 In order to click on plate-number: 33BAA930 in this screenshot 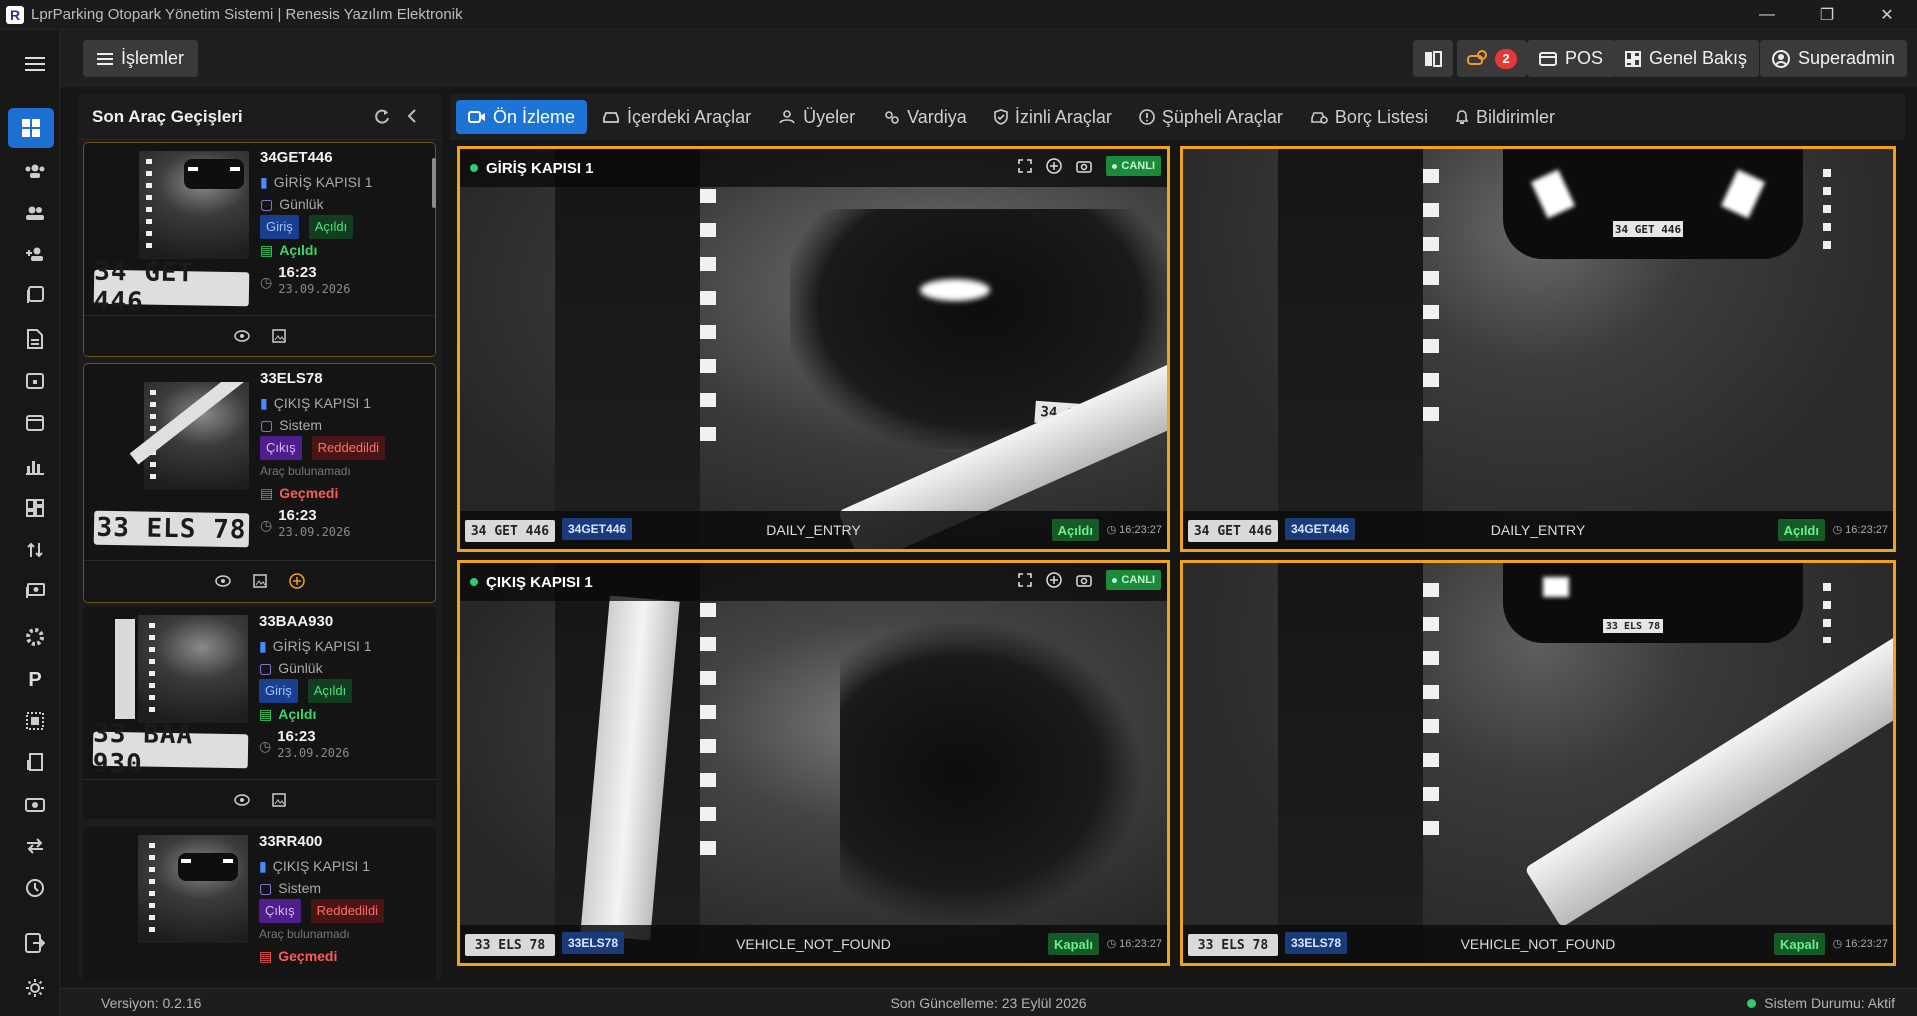, I will do `click(296, 621)`.